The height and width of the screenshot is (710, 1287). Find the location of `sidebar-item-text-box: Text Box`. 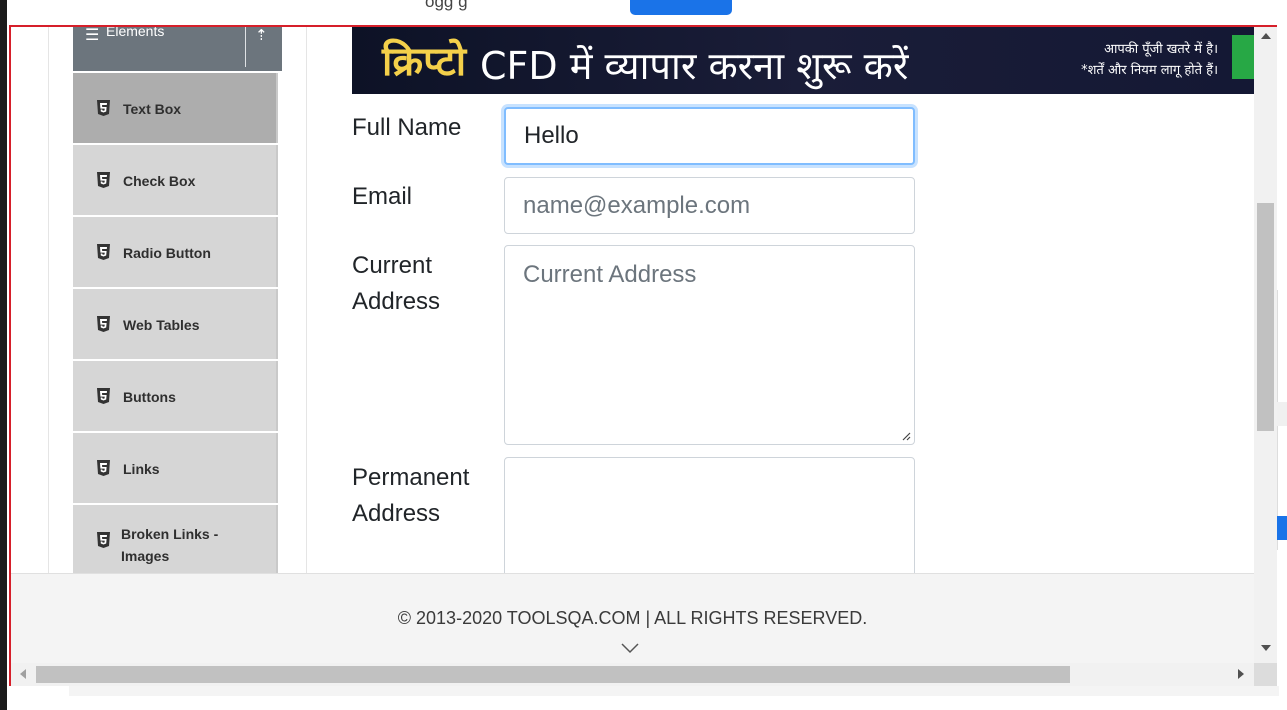

sidebar-item-text-box: Text Box is located at coordinates (175, 108).